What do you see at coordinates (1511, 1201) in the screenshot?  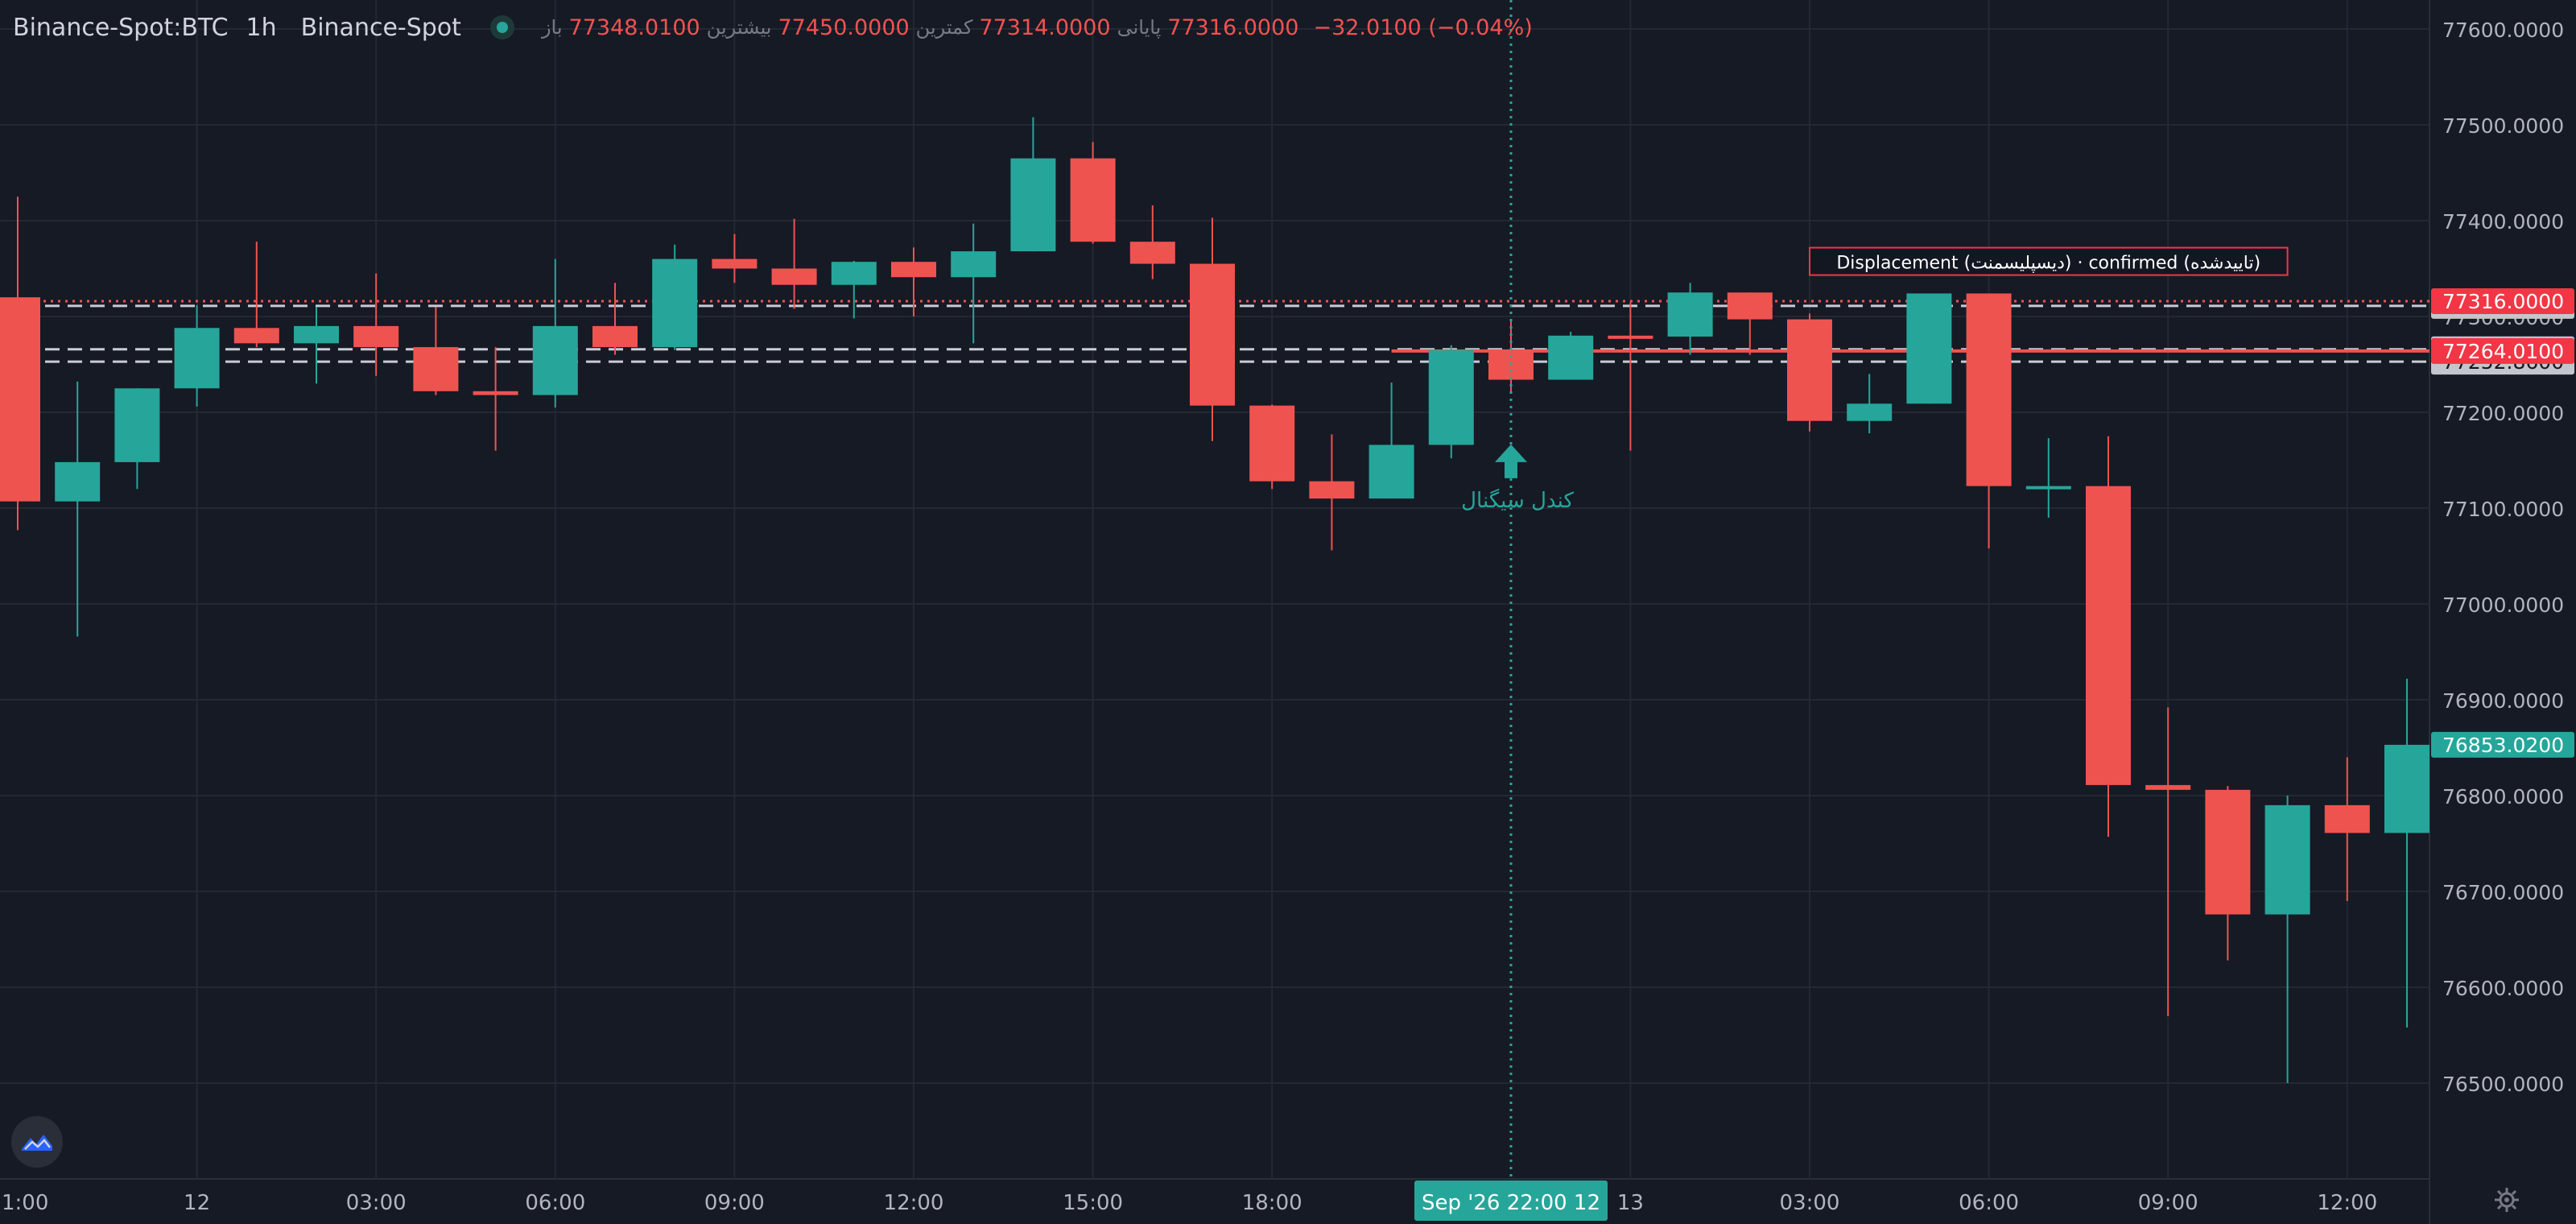 I see `crosshair-time-tag: Sep '26 22:00 12` at bounding box center [1511, 1201].